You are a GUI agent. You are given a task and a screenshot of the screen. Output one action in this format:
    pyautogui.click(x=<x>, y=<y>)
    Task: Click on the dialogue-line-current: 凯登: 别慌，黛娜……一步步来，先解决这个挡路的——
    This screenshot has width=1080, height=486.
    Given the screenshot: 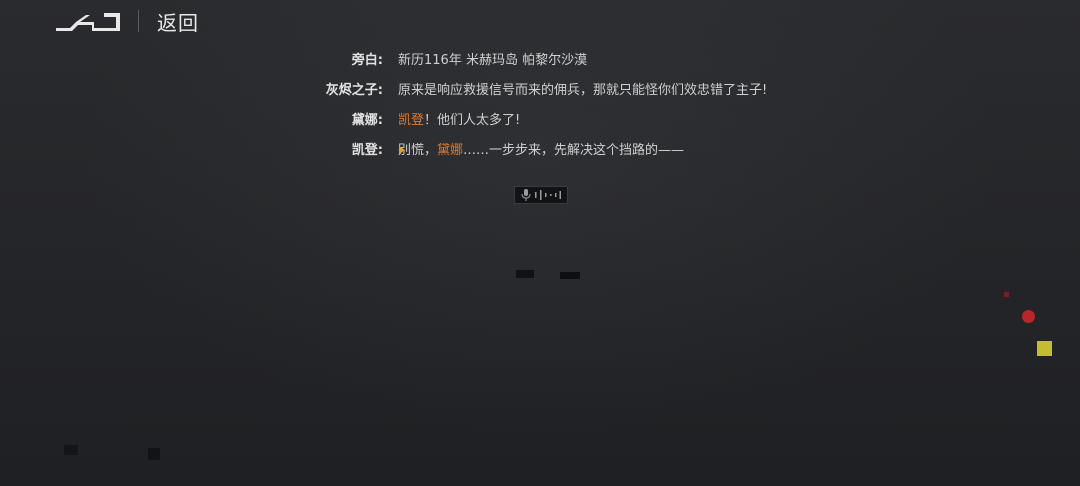 What is the action you would take?
    pyautogui.click(x=535, y=150)
    